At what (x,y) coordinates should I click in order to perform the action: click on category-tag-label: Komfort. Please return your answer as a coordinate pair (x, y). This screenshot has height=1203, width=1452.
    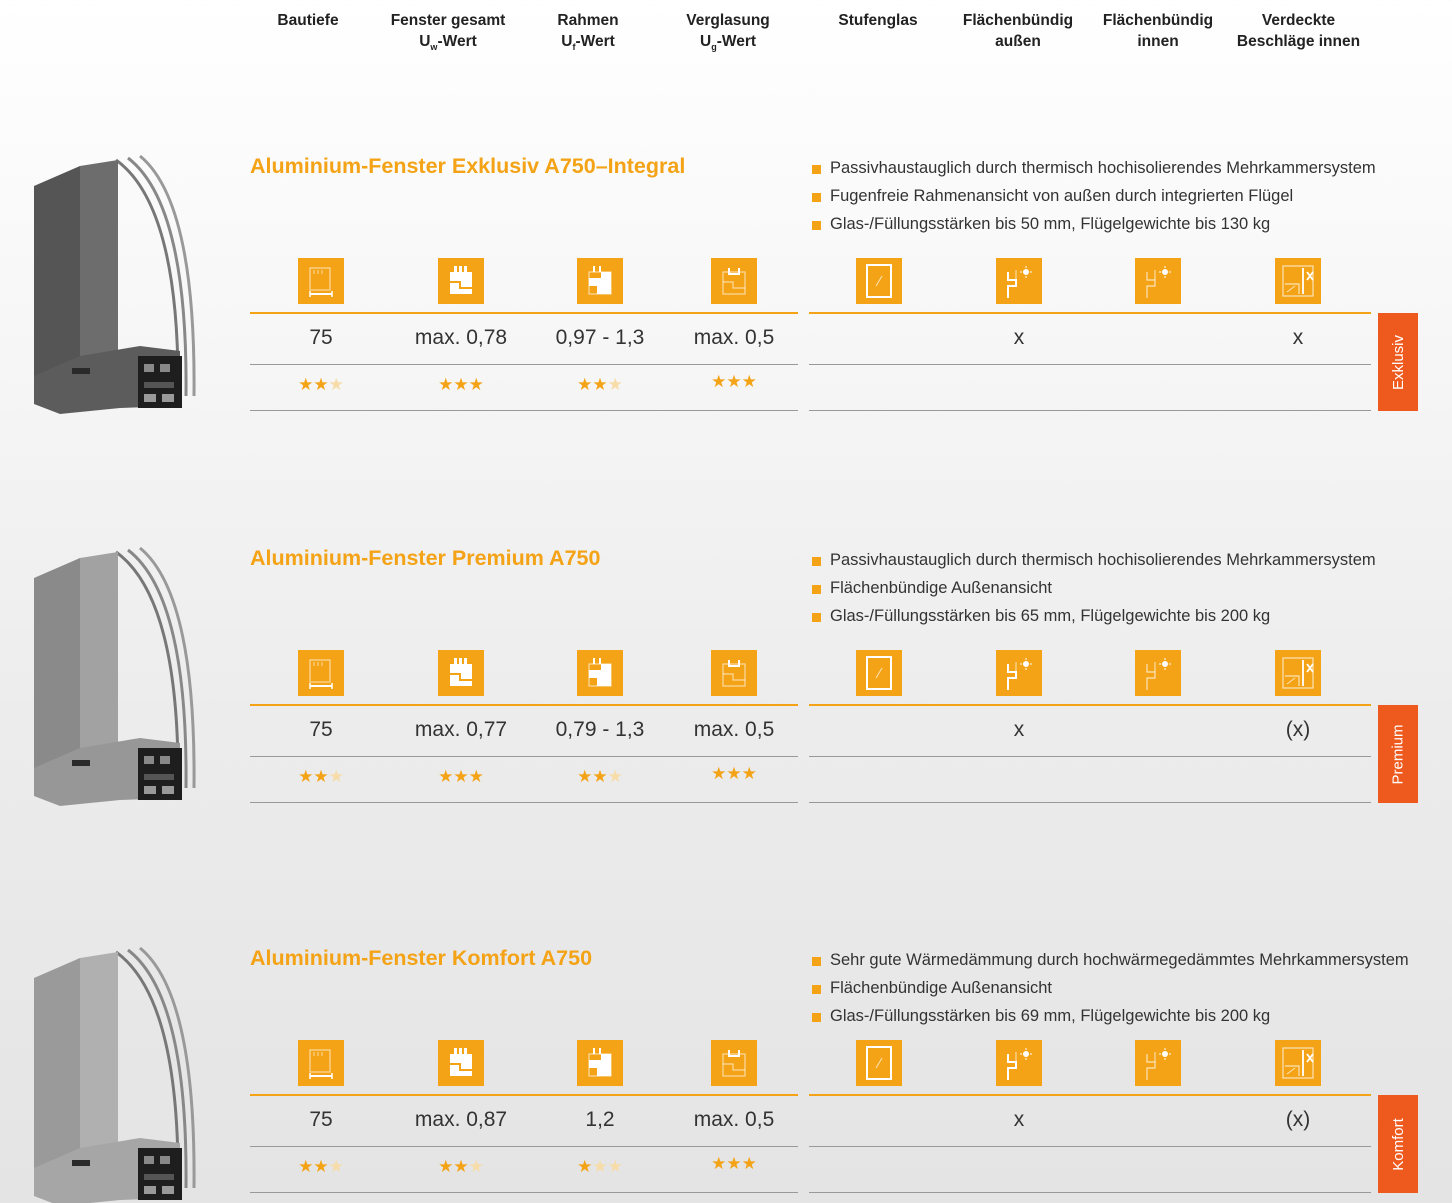
    Looking at the image, I should click on (1398, 1144).